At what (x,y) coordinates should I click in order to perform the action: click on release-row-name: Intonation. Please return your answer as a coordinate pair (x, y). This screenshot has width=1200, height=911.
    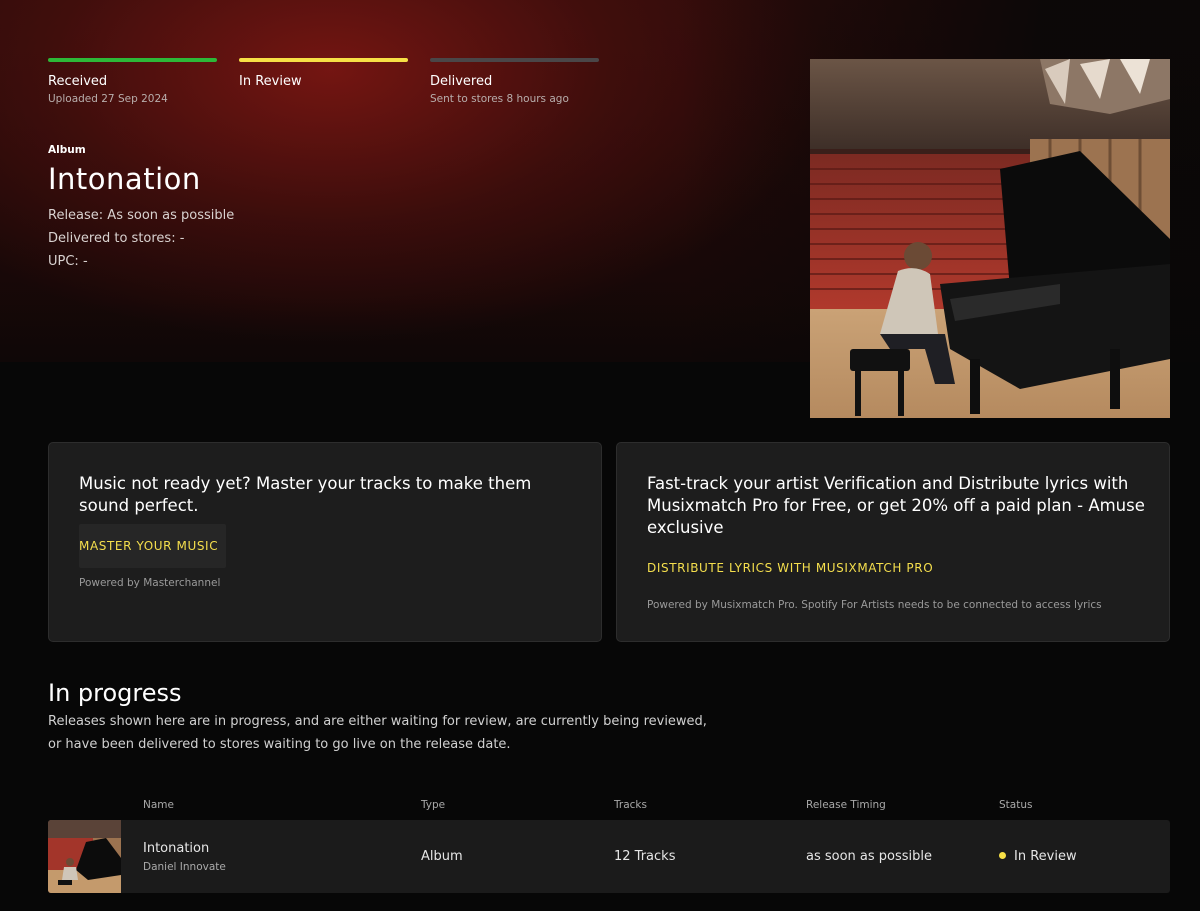
    Looking at the image, I should click on (176, 848).